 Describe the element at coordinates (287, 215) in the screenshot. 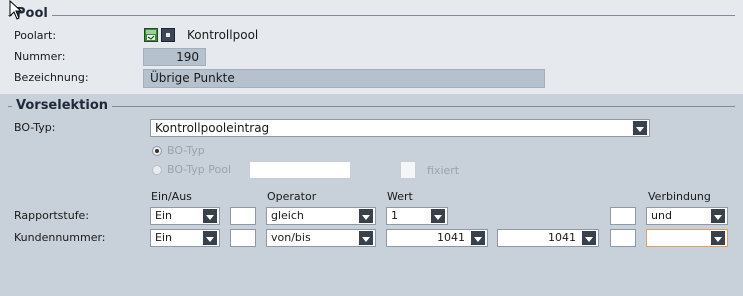

I see `rapportstufe-operator-value: gleich` at that location.